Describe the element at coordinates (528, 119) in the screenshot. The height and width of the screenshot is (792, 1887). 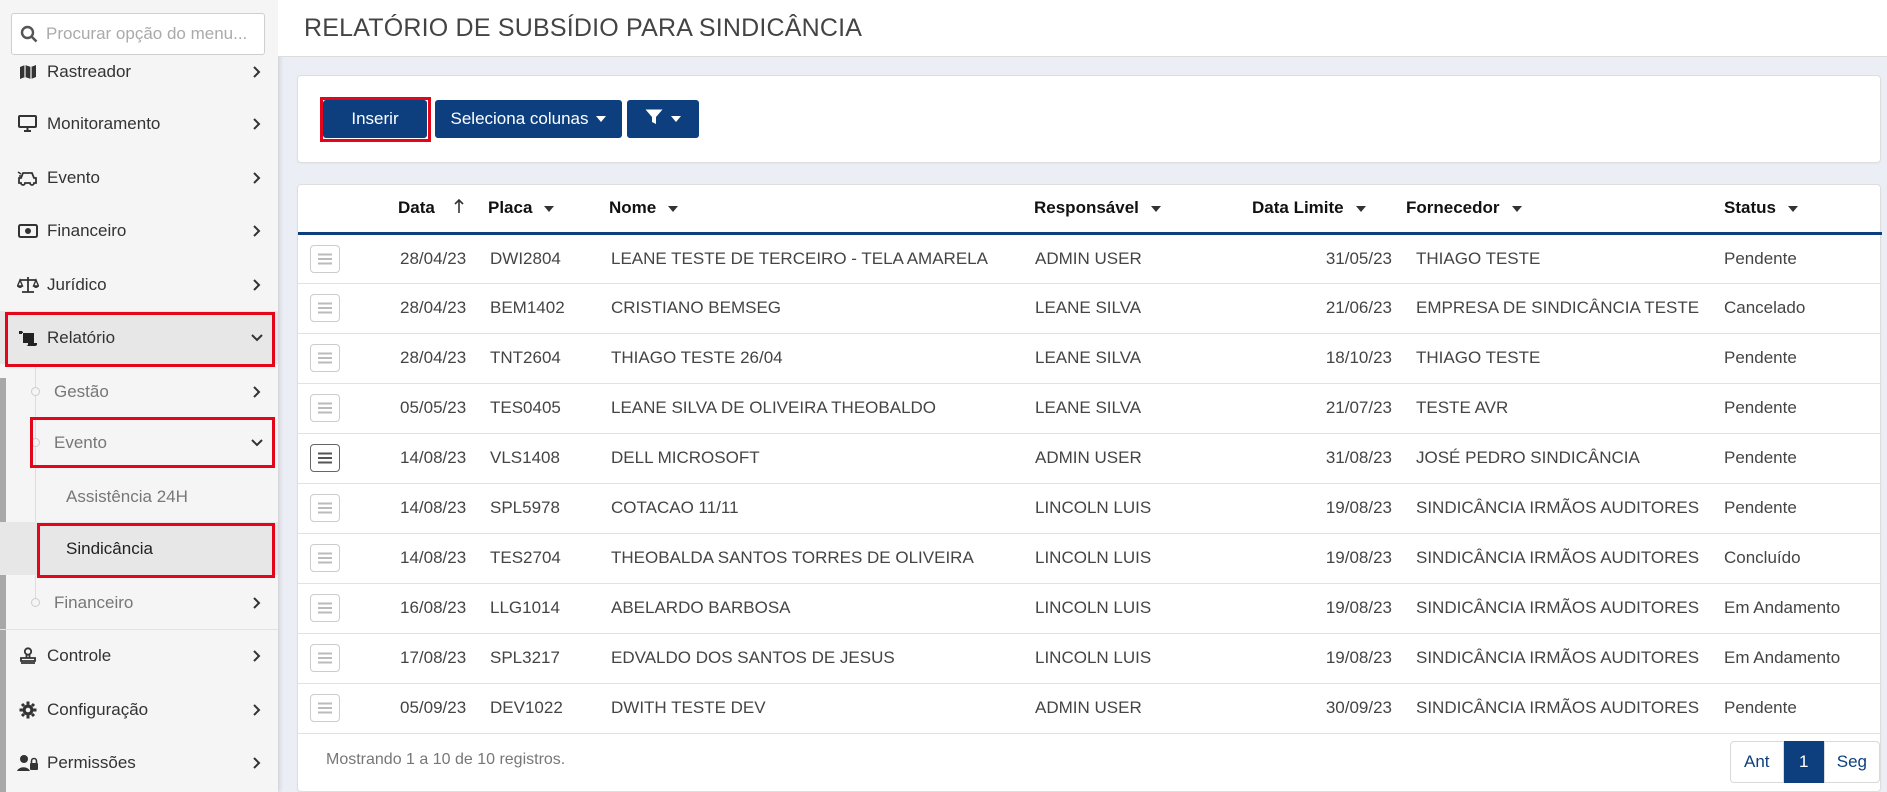
I see `select-columns-button: Seleciona colunas` at that location.